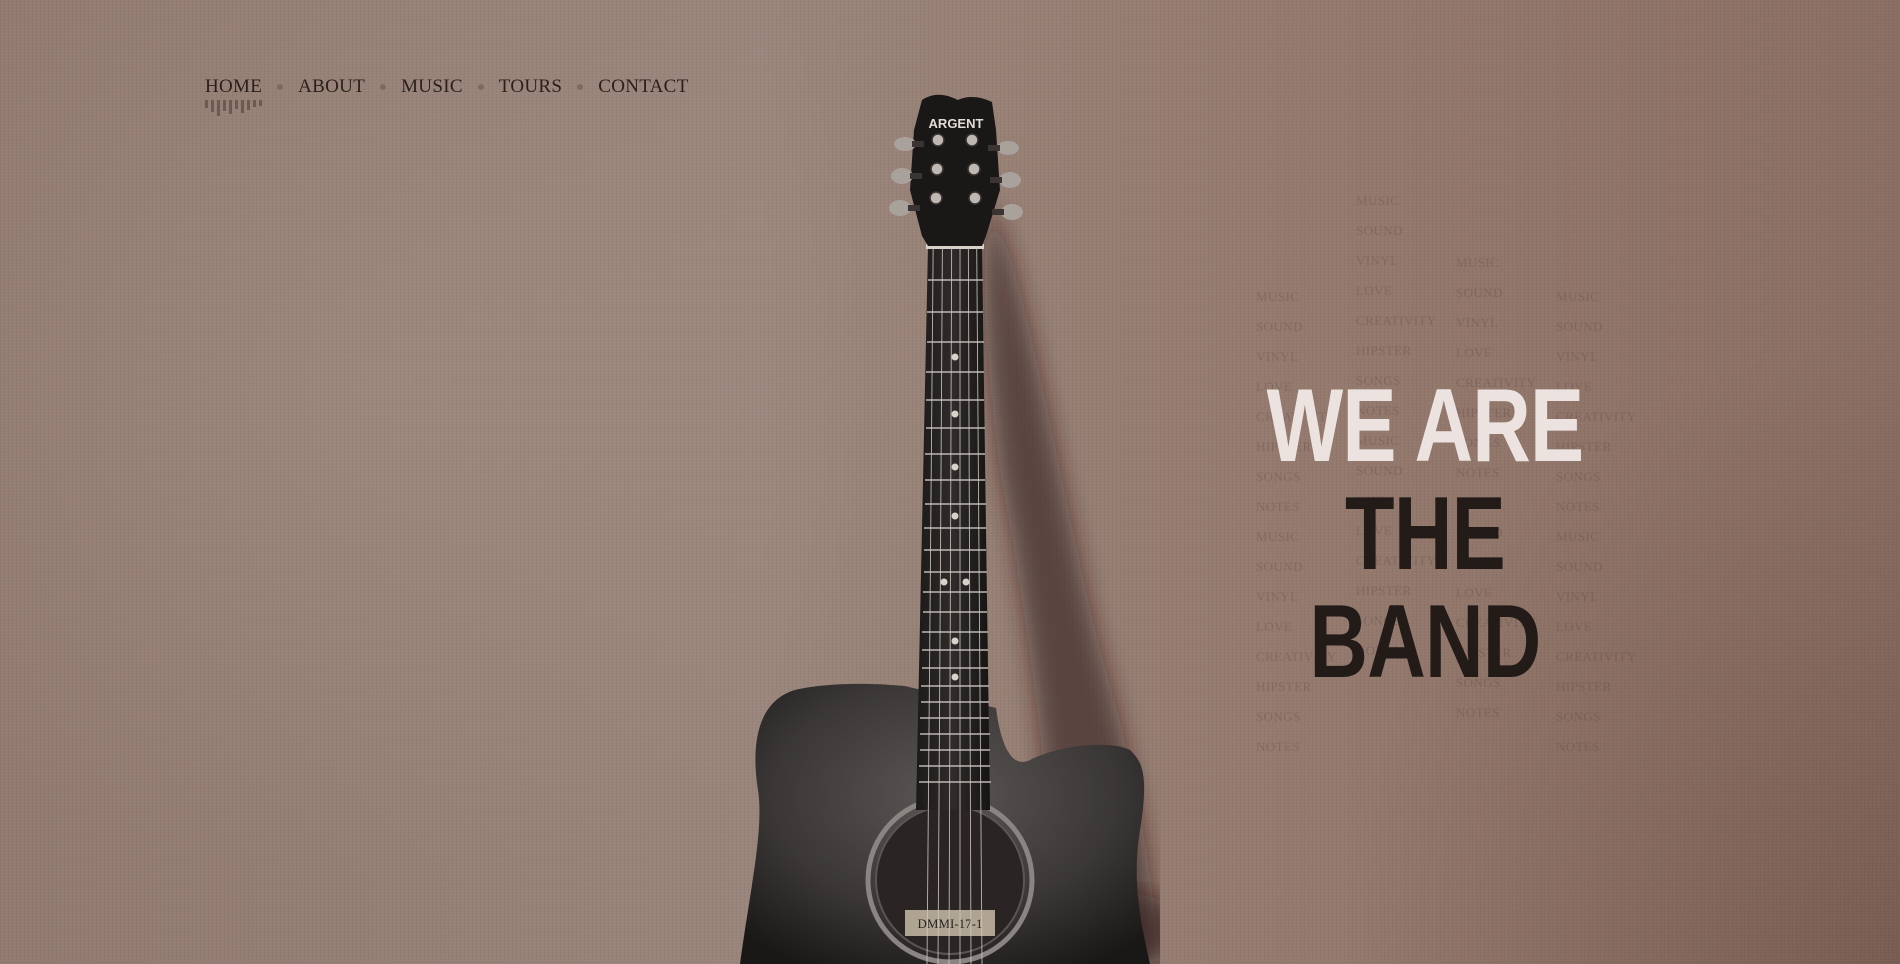  What do you see at coordinates (530, 87) in the screenshot?
I see `nav-tours: TOURS` at bounding box center [530, 87].